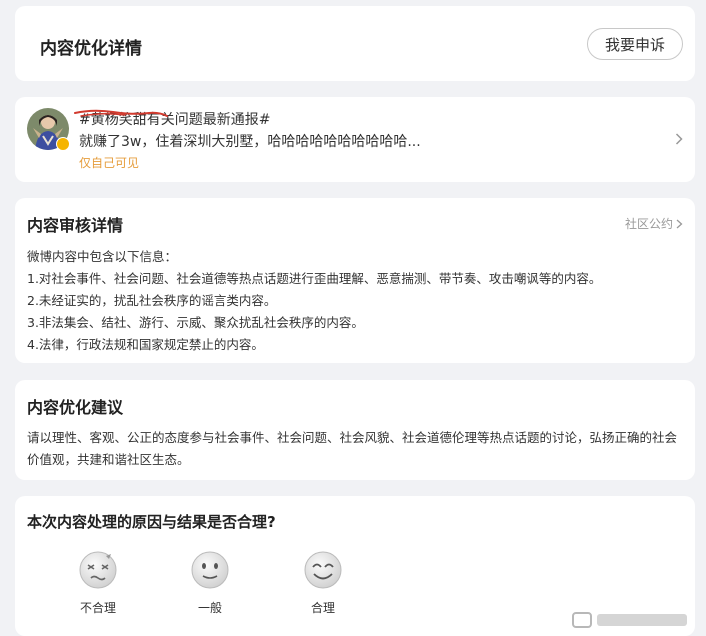 This screenshot has width=706, height=636. Describe the element at coordinates (109, 163) in the screenshot. I see `visibility-label: 仅自己可见` at that location.